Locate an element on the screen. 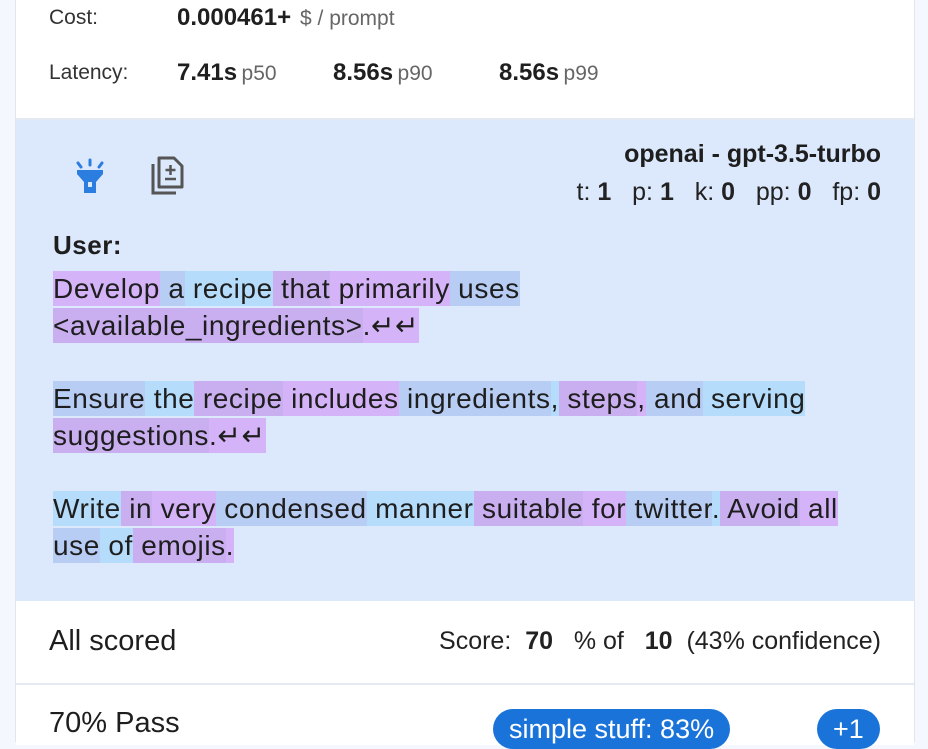 This screenshot has width=928, height=749. token: of is located at coordinates (116, 545).